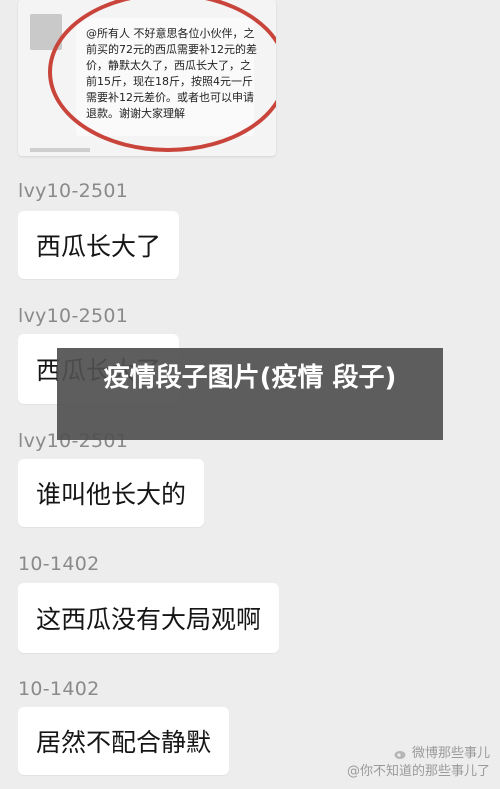 This screenshot has width=500, height=789. Describe the element at coordinates (60, 150) in the screenshot. I see `quoted-footer-bar` at that location.